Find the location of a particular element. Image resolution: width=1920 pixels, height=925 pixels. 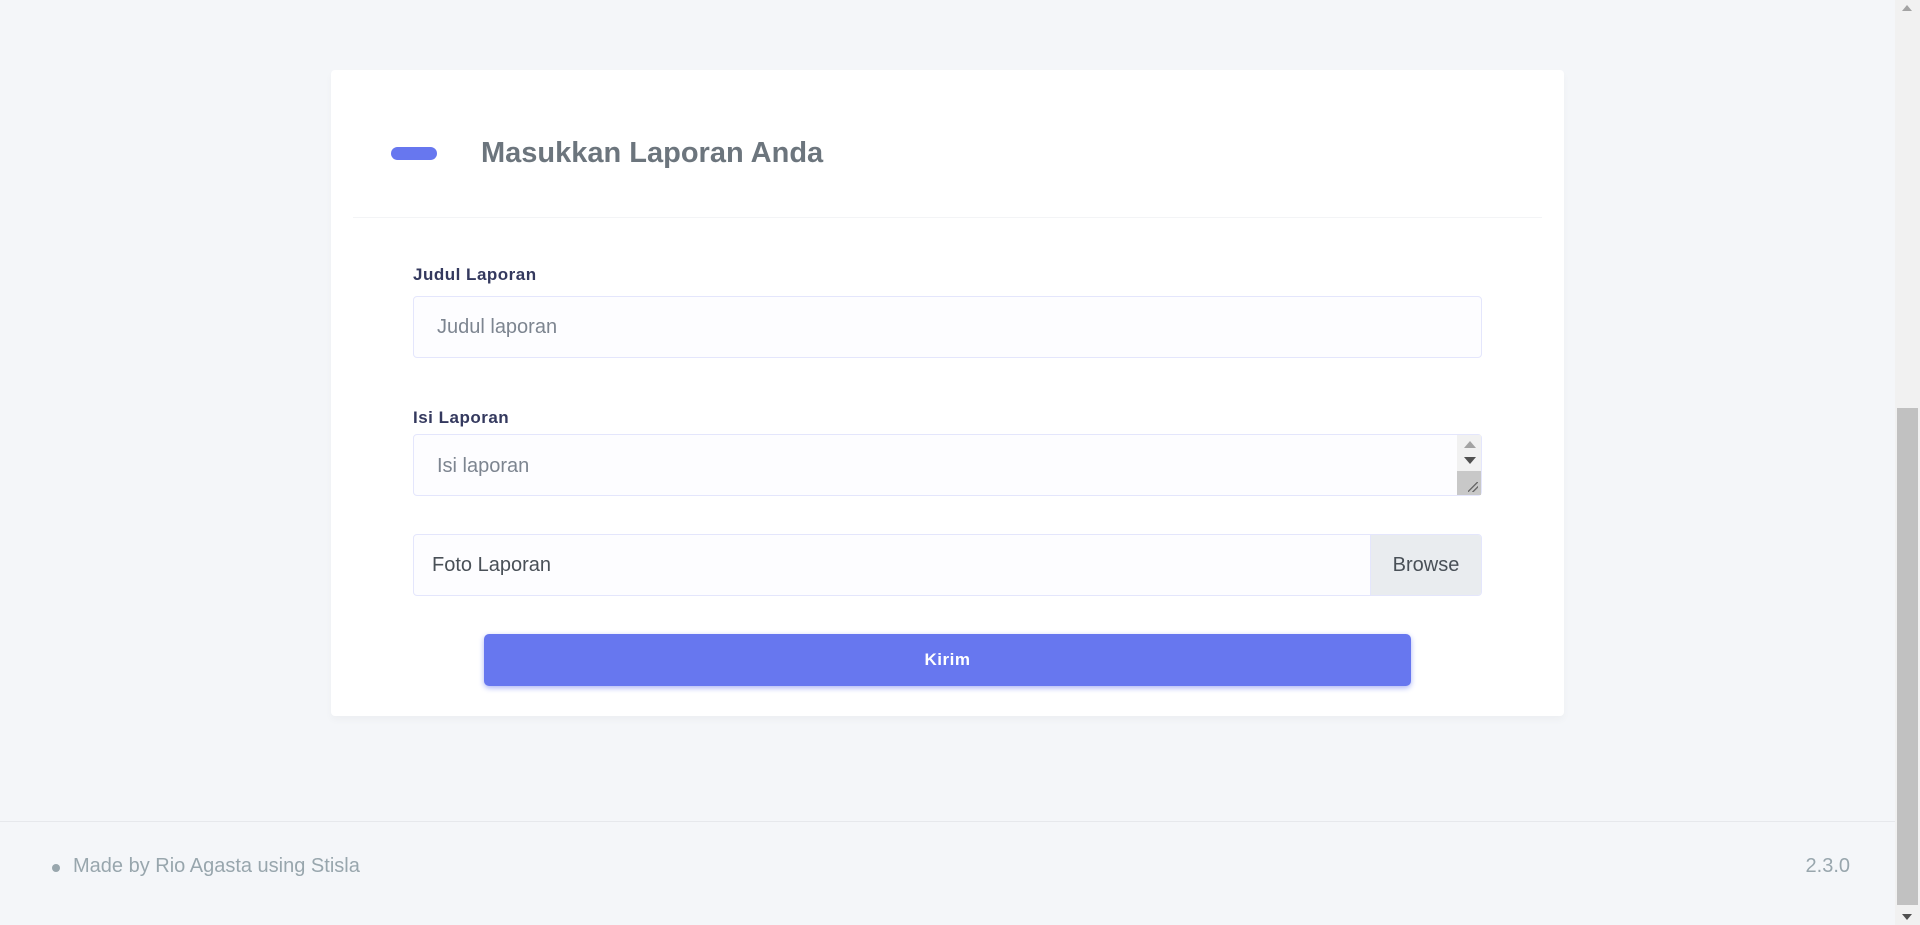

footer-credit: Made by Rio Agasta using Stisla is located at coordinates (216, 866).